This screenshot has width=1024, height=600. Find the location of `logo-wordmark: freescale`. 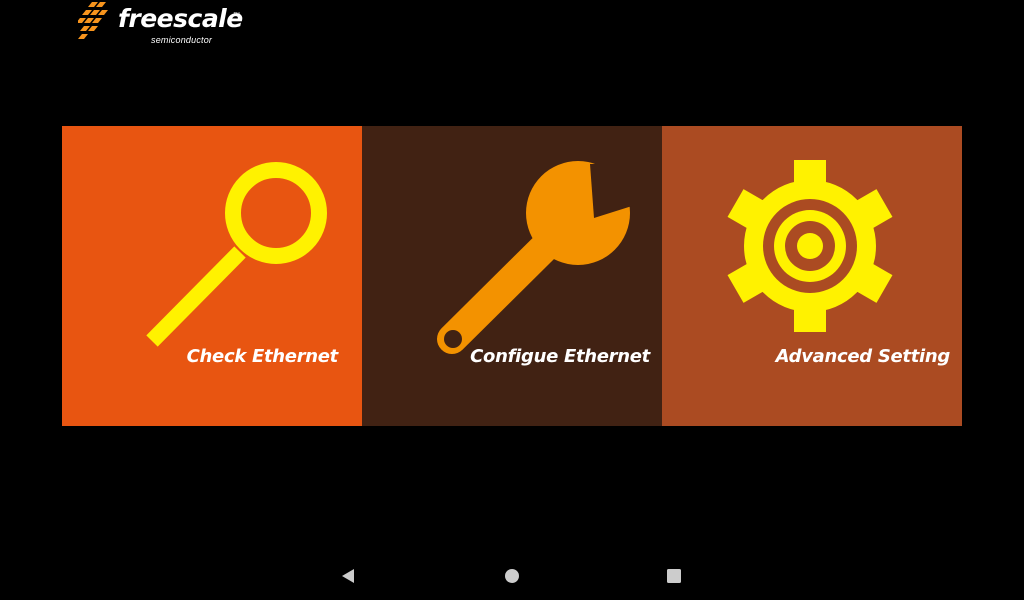

logo-wordmark: freescale is located at coordinates (180, 18).